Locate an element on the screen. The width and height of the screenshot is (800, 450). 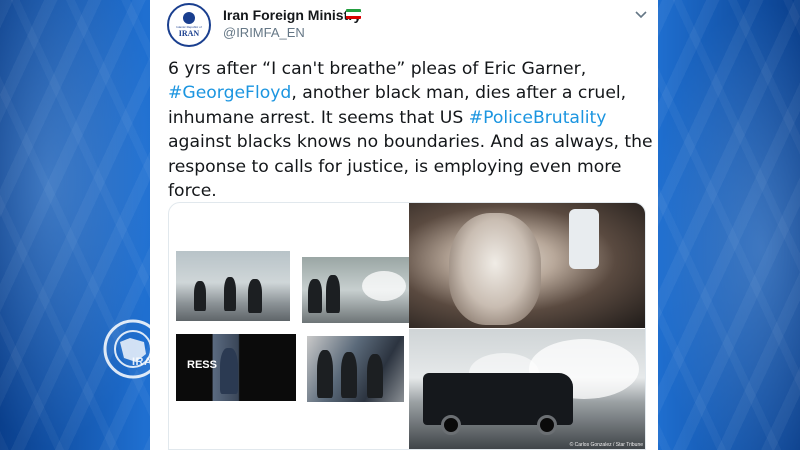
photo-press-video: RESS is located at coordinates (236, 367).